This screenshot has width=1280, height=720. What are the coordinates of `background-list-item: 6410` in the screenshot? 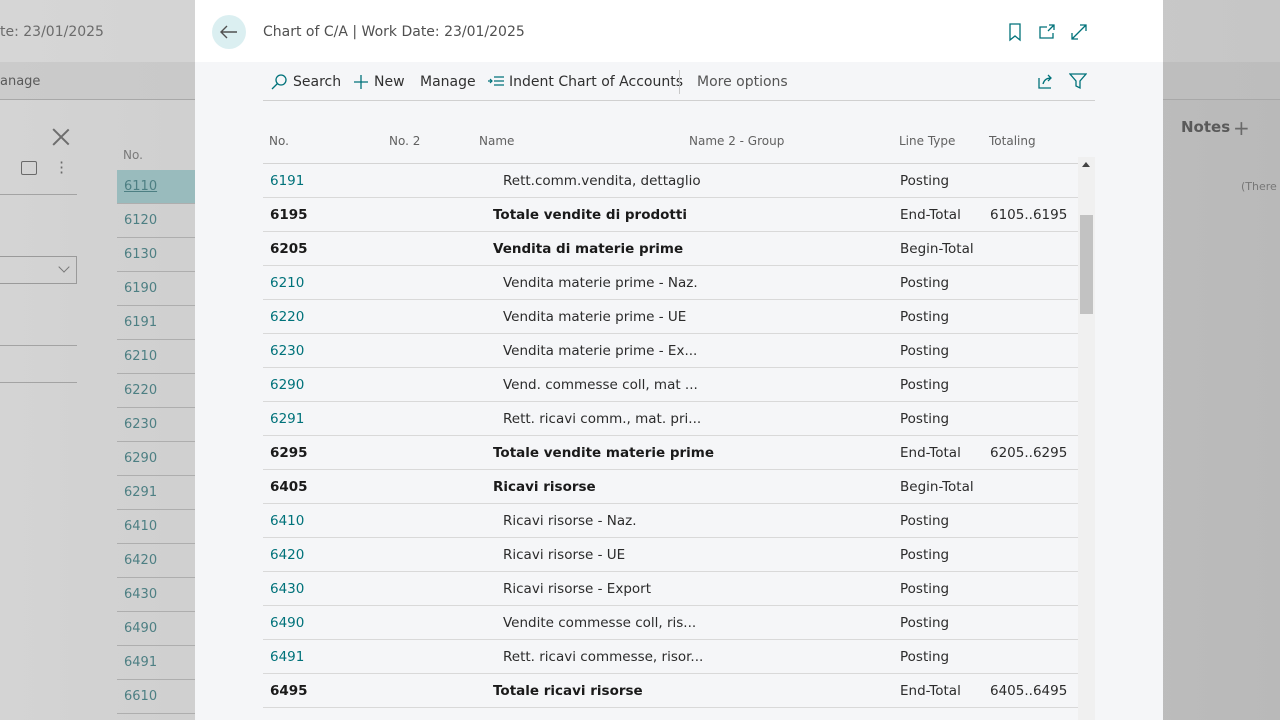 It's located at (157, 527).